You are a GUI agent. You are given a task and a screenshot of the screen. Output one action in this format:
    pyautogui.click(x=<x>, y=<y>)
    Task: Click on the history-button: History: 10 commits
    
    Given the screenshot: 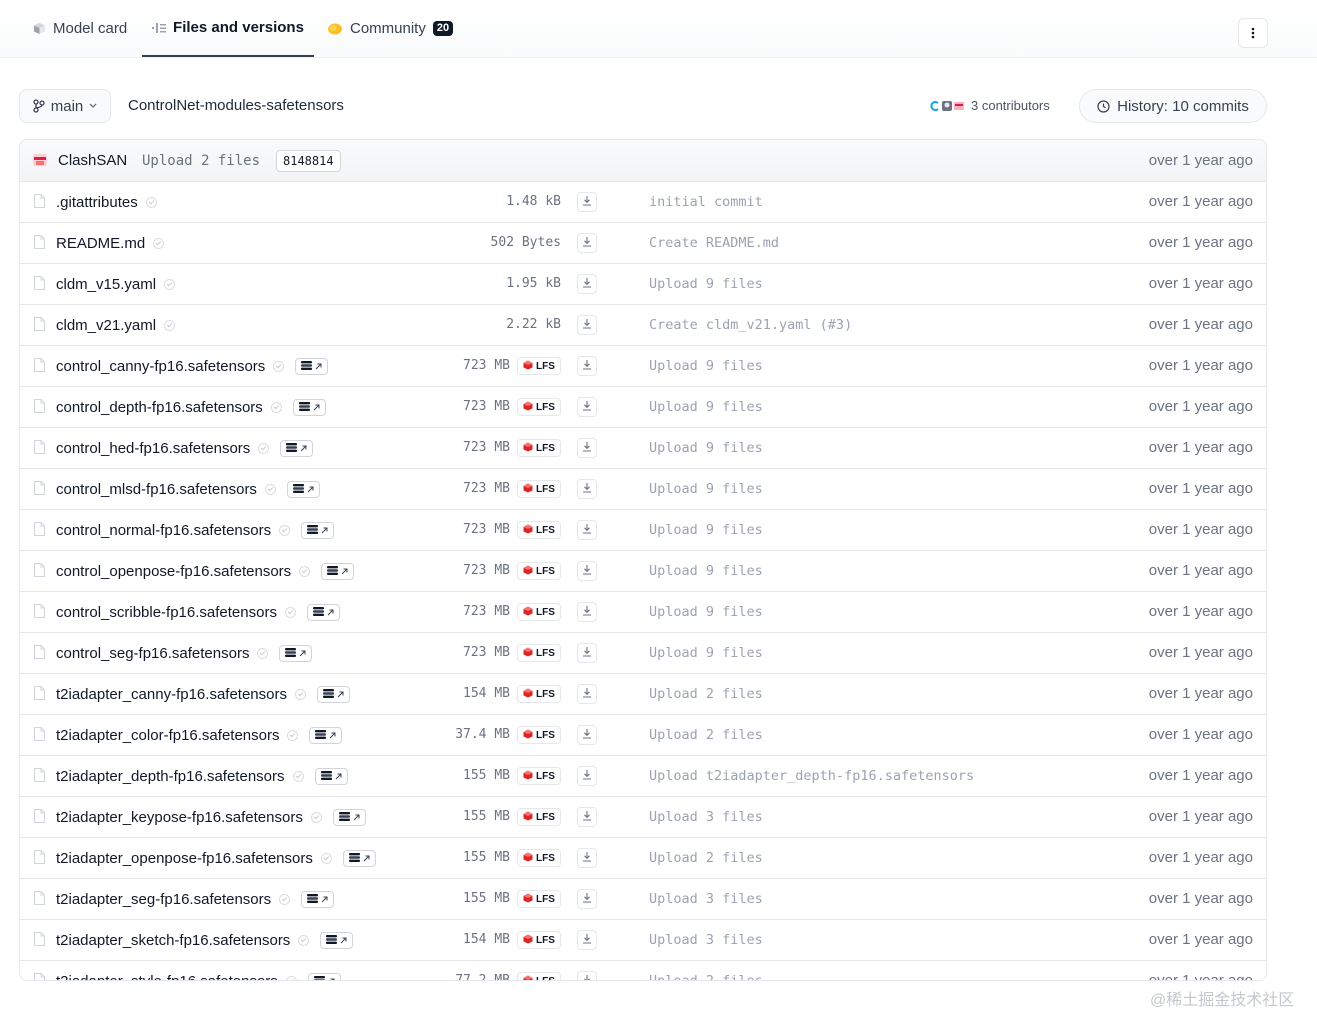 What is the action you would take?
    pyautogui.click(x=1173, y=106)
    